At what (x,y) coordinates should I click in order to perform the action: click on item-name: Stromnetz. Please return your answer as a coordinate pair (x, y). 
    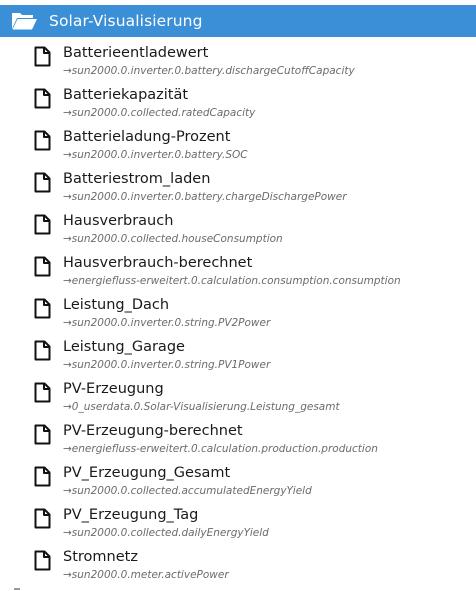
    Looking at the image, I should click on (100, 557).